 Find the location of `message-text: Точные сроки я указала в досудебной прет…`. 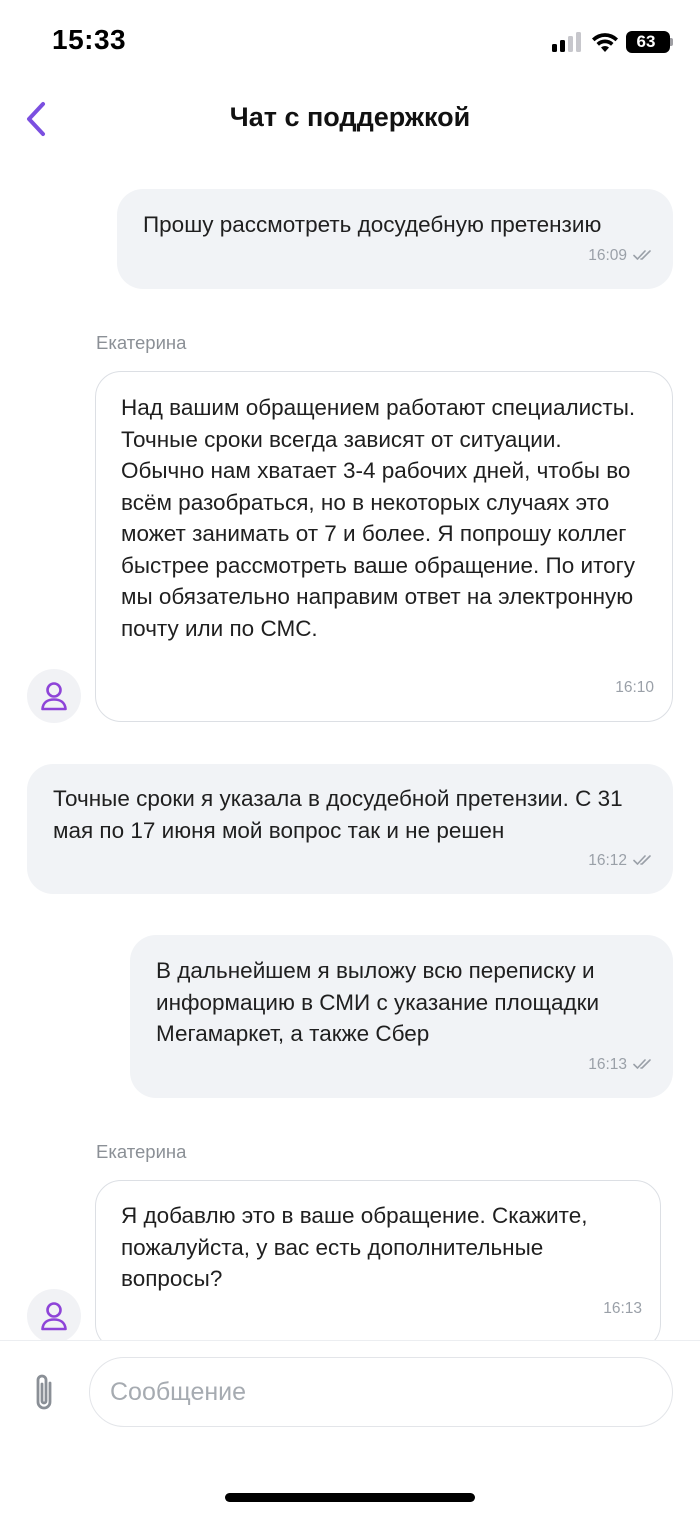

message-text: Точные сроки я указала в досудебной прет… is located at coordinates (338, 814).